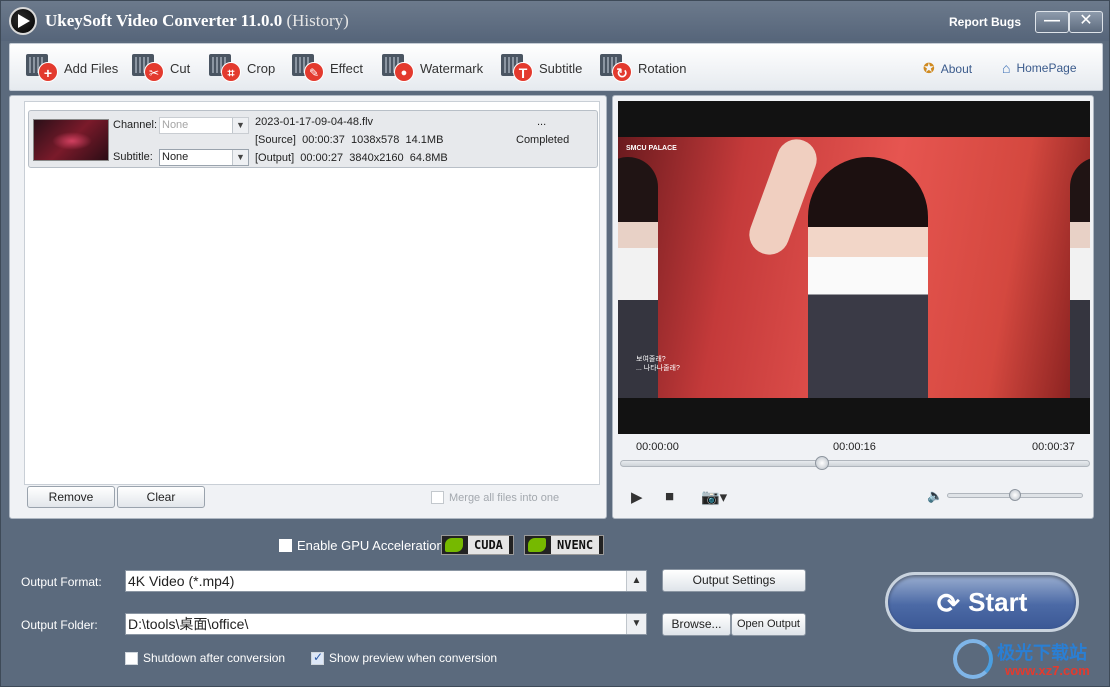 This screenshot has width=1110, height=687. Describe the element at coordinates (768, 624) in the screenshot. I see `open-output-button: Open Output` at that location.